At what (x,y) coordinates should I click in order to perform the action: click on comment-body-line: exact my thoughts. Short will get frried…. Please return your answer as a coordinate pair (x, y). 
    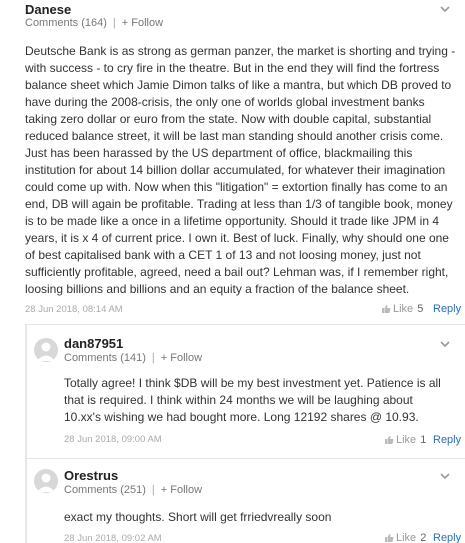
    Looking at the image, I should click on (198, 517).